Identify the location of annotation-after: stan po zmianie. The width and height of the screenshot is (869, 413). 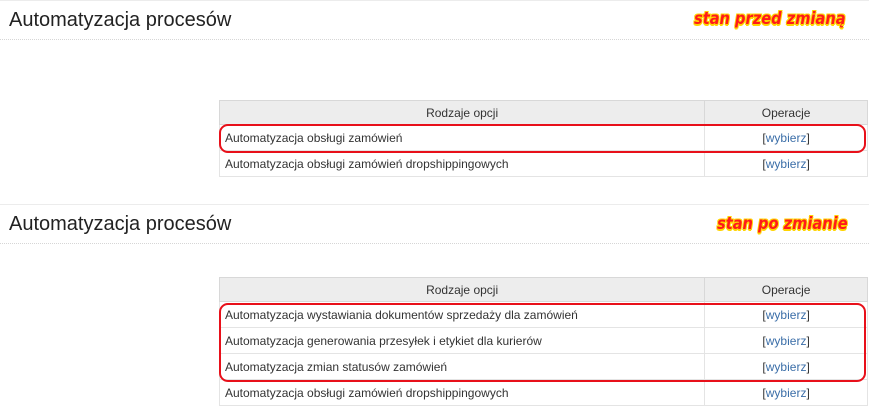
(782, 224).